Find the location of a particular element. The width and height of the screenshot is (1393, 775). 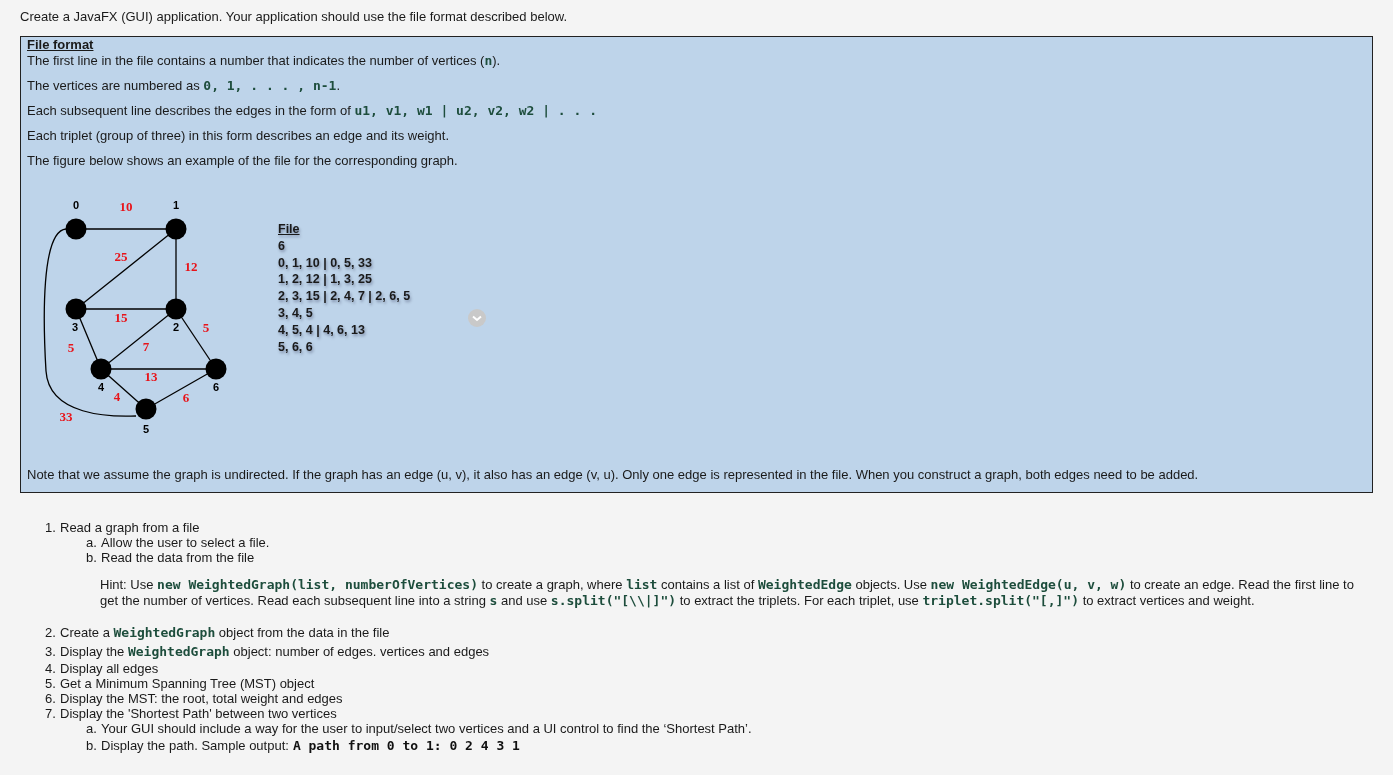

vertex-label: 1 is located at coordinates (176, 205).